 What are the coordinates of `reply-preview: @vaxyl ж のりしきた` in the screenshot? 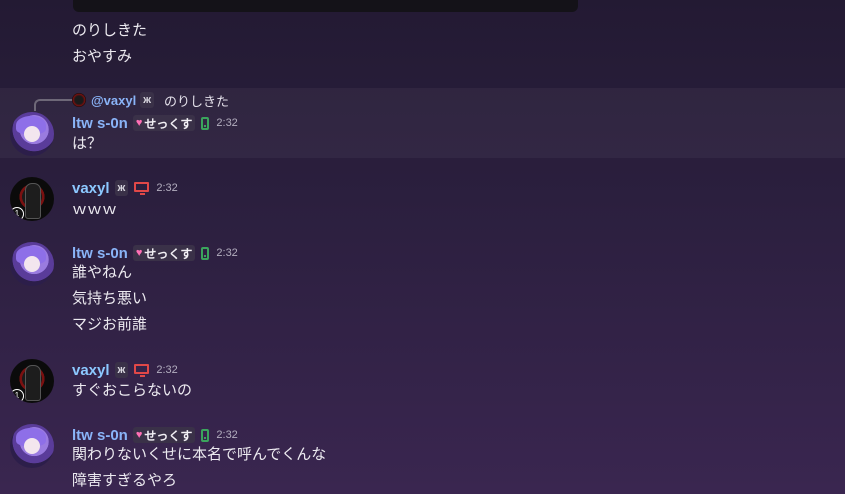 It's located at (150, 100).